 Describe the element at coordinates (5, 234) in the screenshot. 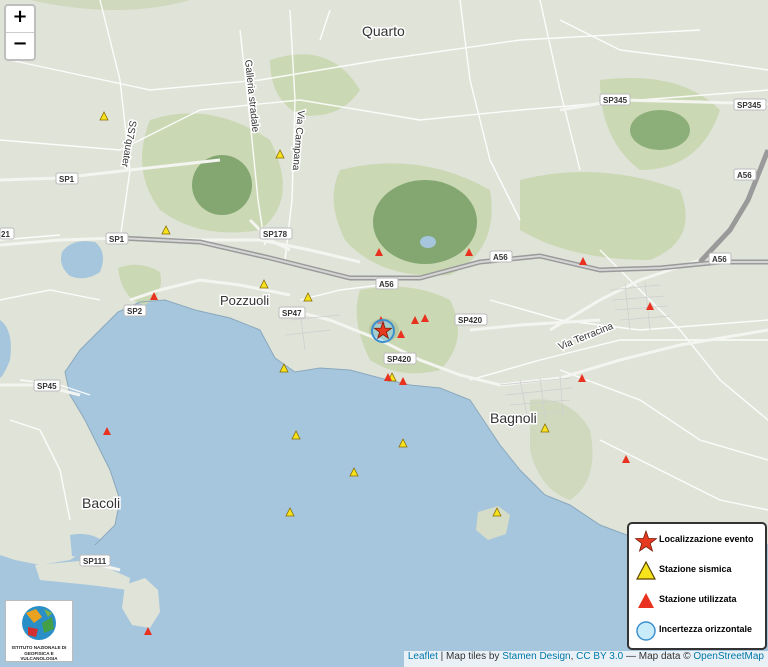

I see `road-label-cut-edge: 21` at that location.